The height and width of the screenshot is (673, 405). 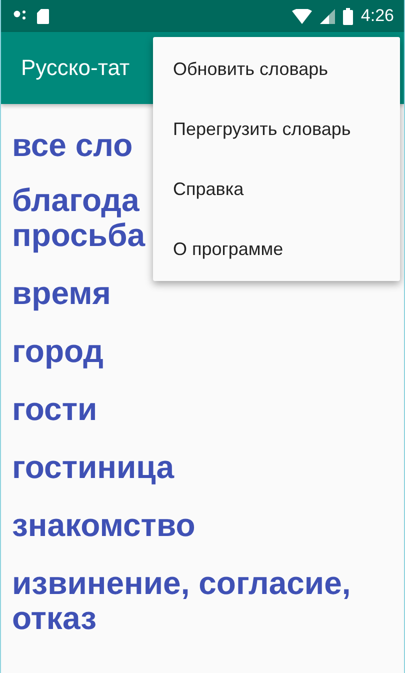 I want to click on word-item: гости, so click(x=202, y=411).